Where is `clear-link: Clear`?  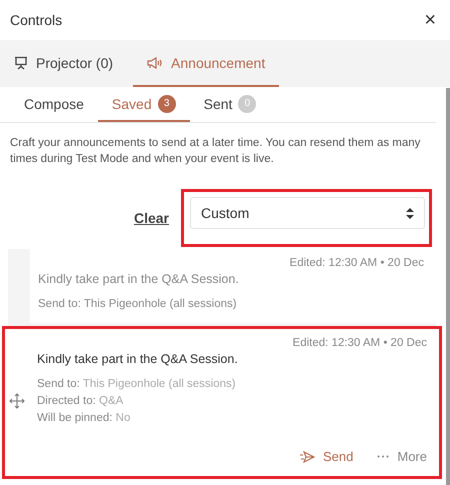
clear-link: Clear is located at coordinates (151, 218).